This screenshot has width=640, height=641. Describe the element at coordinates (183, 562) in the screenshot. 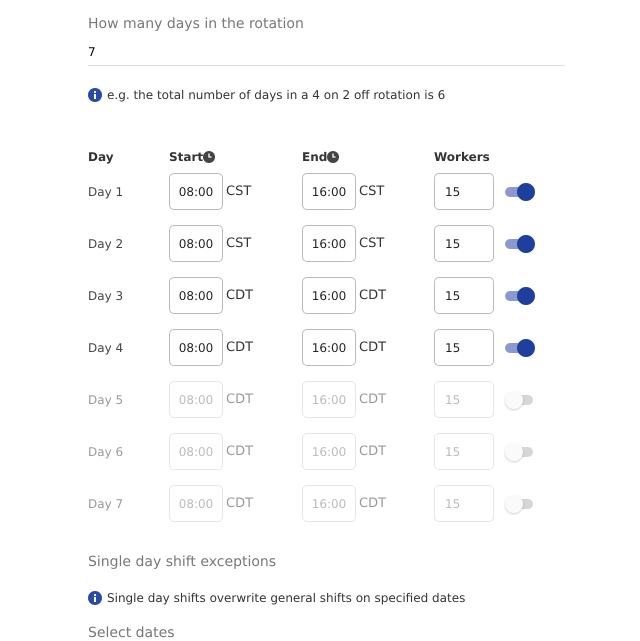

I see `section-title: Single day shift exceptions` at that location.